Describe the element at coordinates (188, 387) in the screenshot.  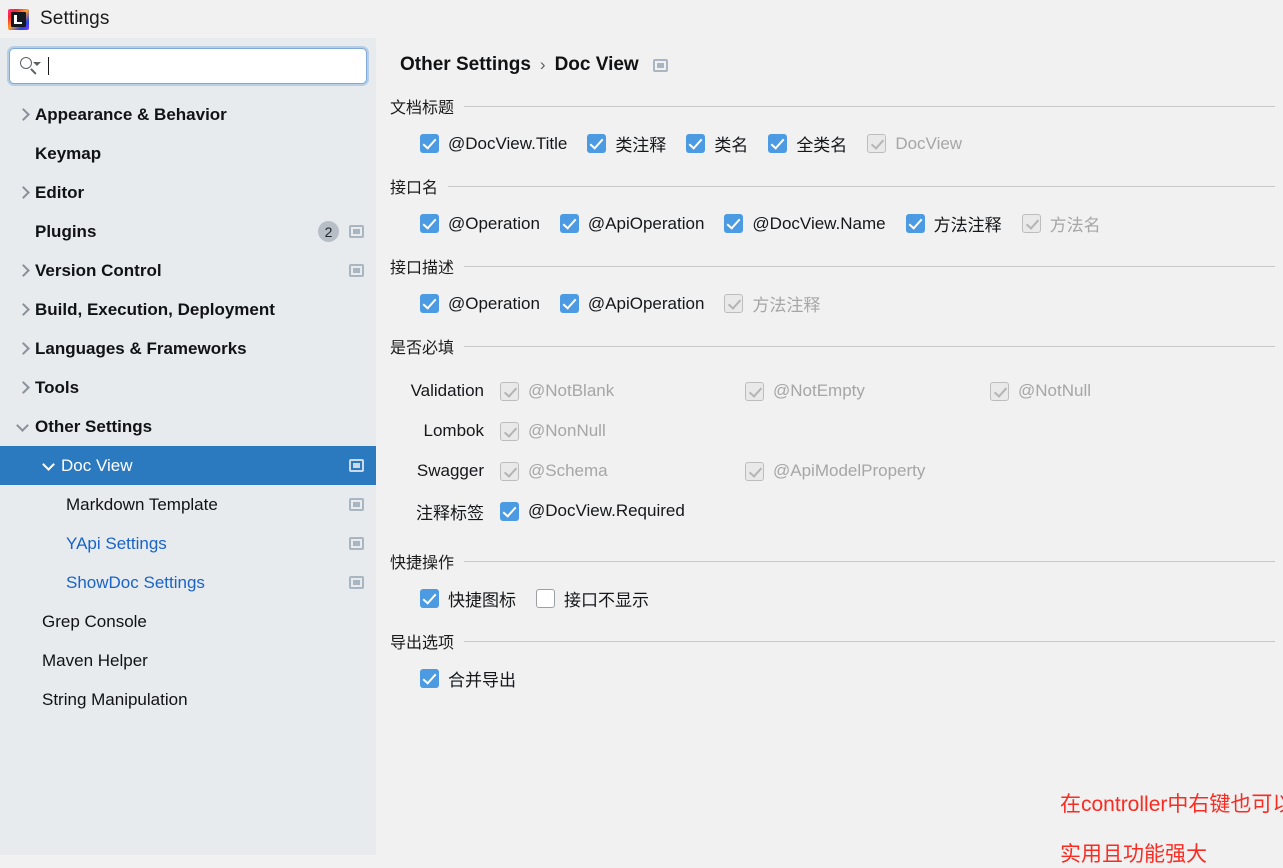
I see `sidebar-item-tools: Tools` at that location.